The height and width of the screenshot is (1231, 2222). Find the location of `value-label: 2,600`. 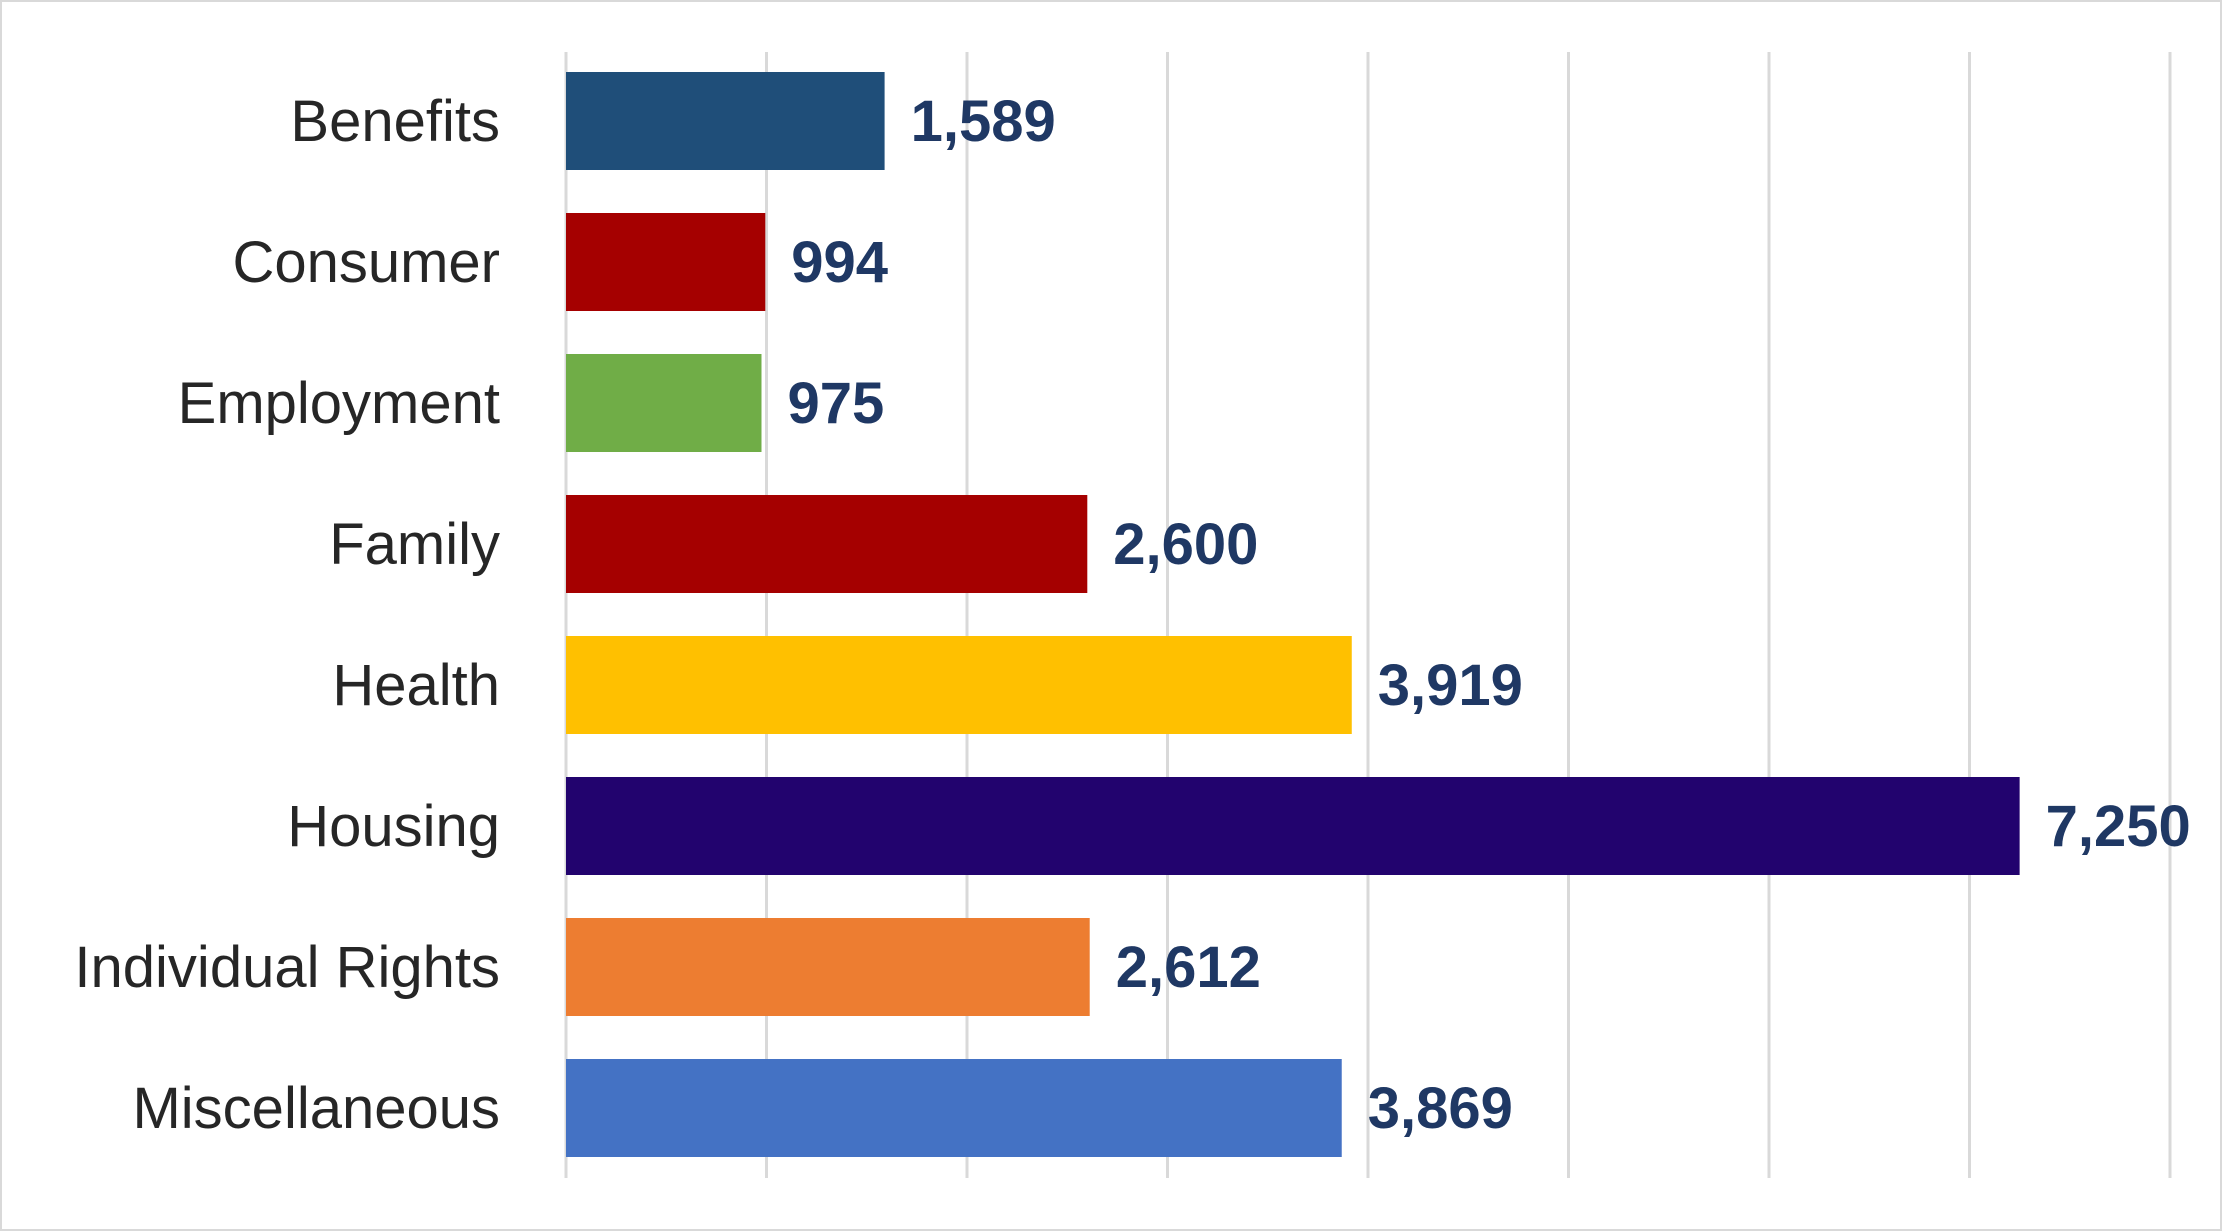

value-label: 2,600 is located at coordinates (1185, 544).